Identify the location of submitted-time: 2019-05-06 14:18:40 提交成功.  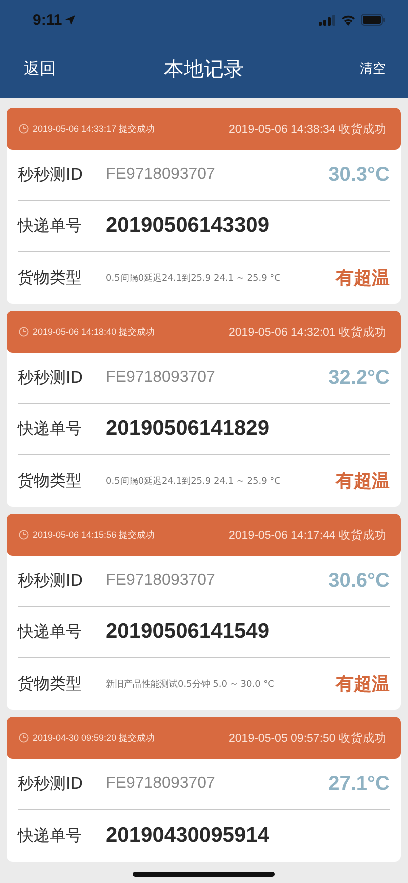
(94, 332).